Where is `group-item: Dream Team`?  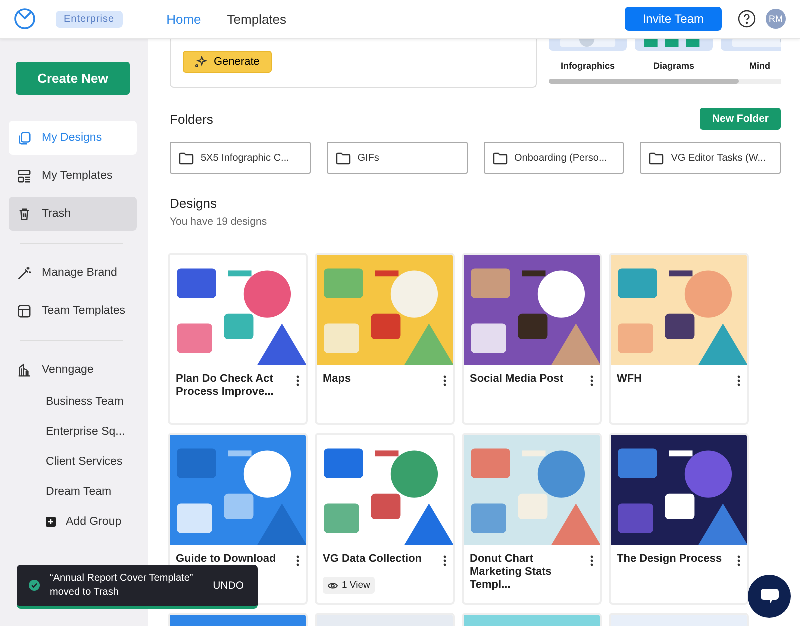 group-item: Dream Team is located at coordinates (97, 492).